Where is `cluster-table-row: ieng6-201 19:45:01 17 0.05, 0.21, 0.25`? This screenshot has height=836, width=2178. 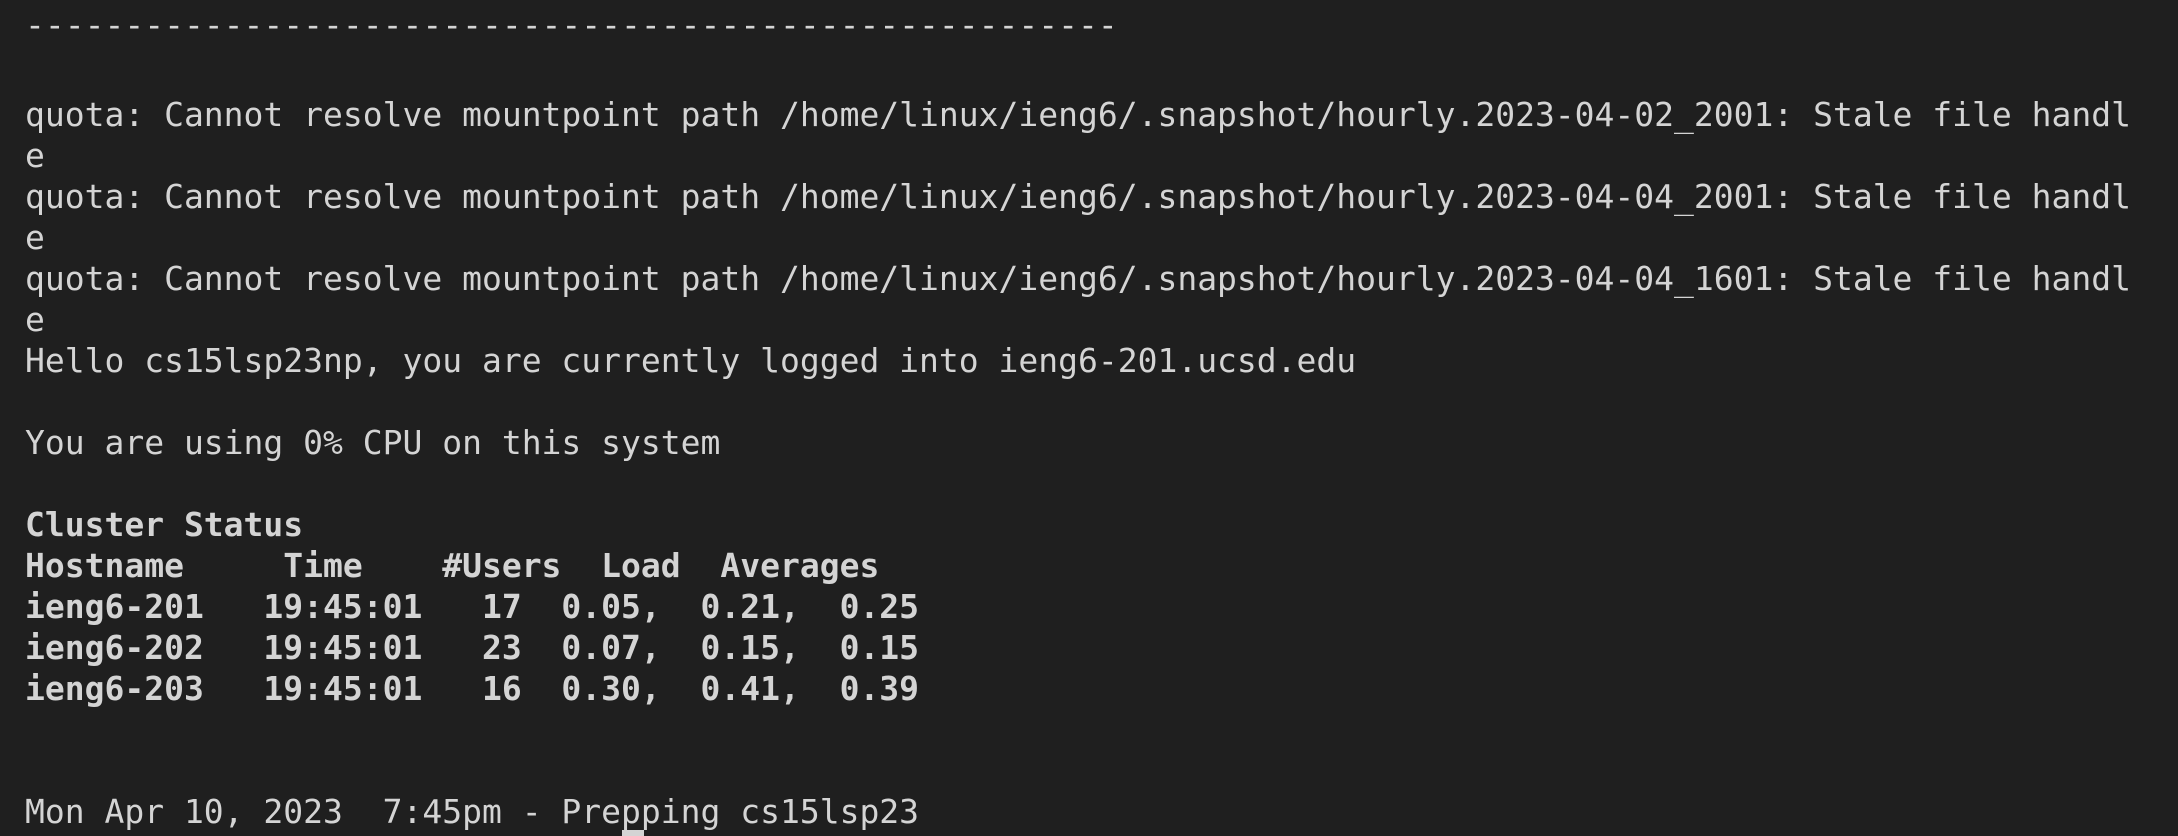
cluster-table-row: ieng6-201 19:45:01 17 0.05, 0.21, 0.25 is located at coordinates (472, 607).